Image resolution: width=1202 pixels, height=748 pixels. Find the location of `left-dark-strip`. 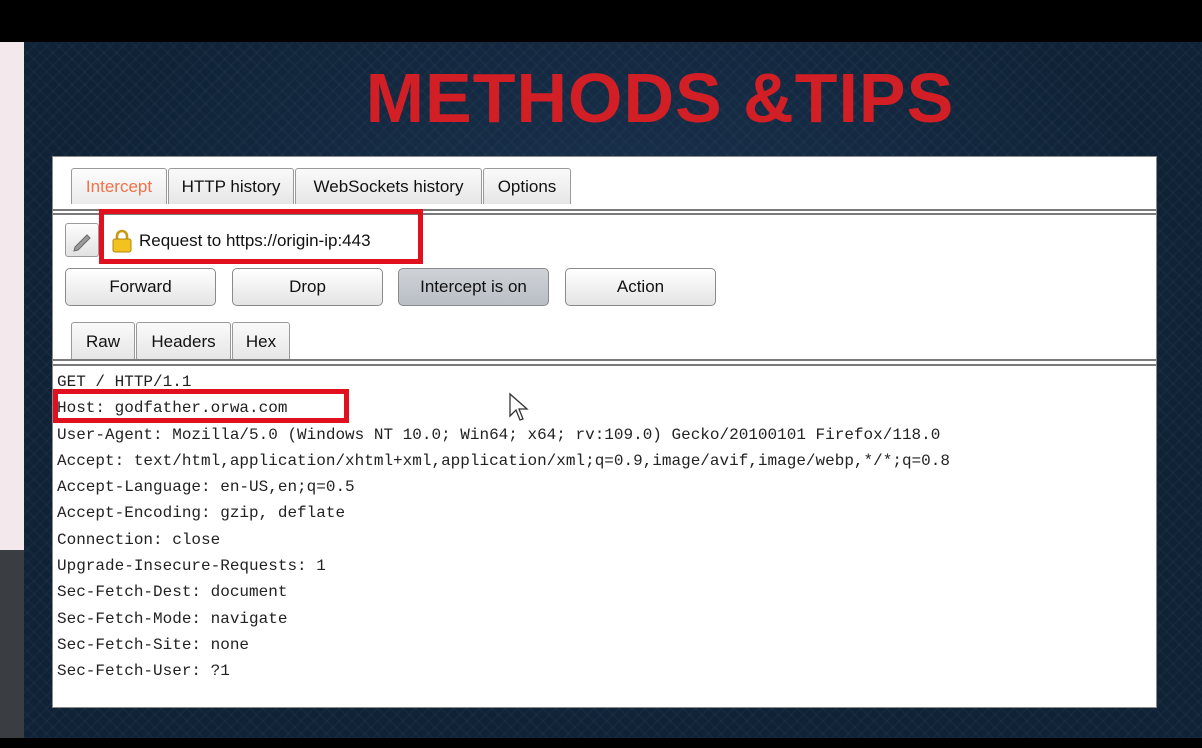

left-dark-strip is located at coordinates (12, 644).